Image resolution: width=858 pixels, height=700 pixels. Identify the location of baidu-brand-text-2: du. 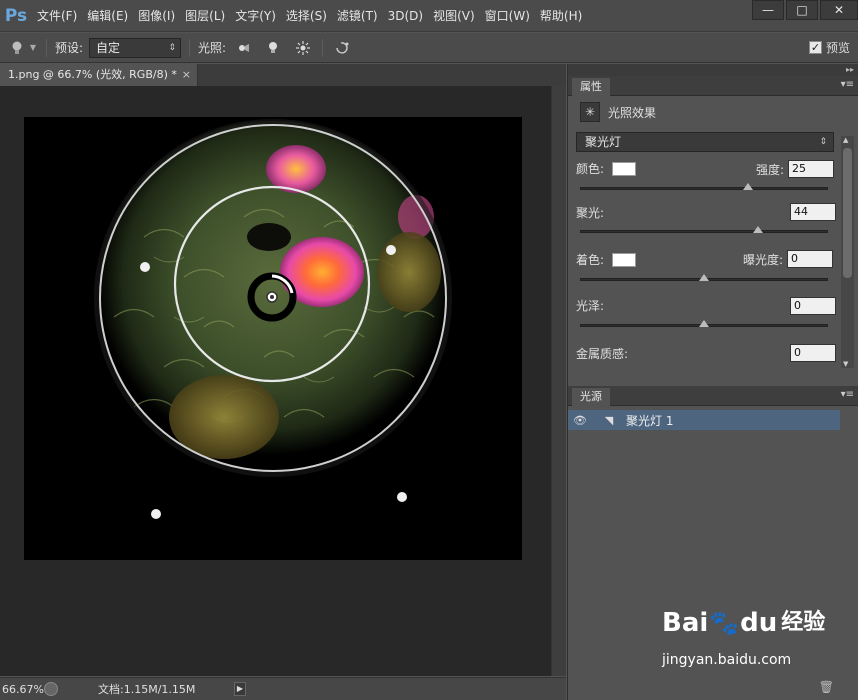
(759, 623).